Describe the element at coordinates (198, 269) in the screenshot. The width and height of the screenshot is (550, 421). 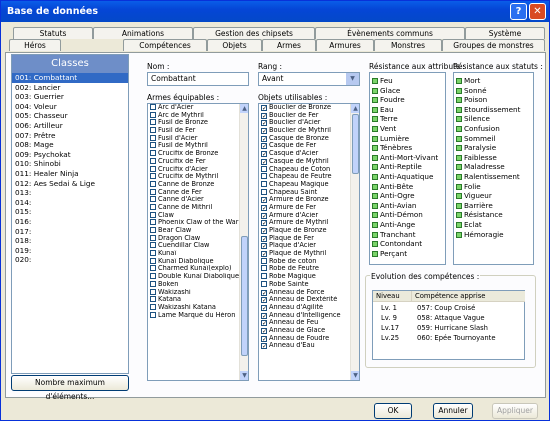
I see `weapon-item: Charmed Kunaï(explo)` at that location.